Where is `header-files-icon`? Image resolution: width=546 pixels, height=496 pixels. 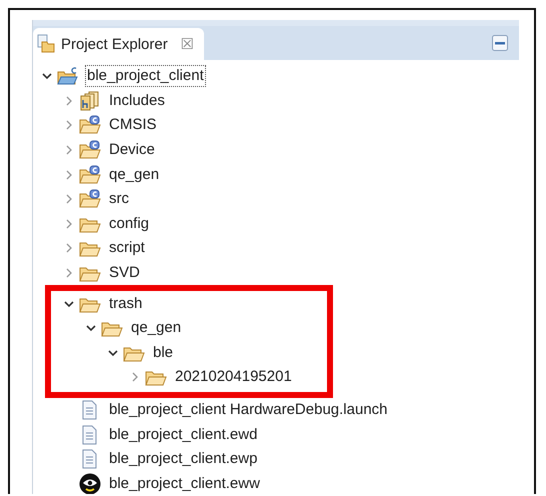 header-files-icon is located at coordinates (90, 100).